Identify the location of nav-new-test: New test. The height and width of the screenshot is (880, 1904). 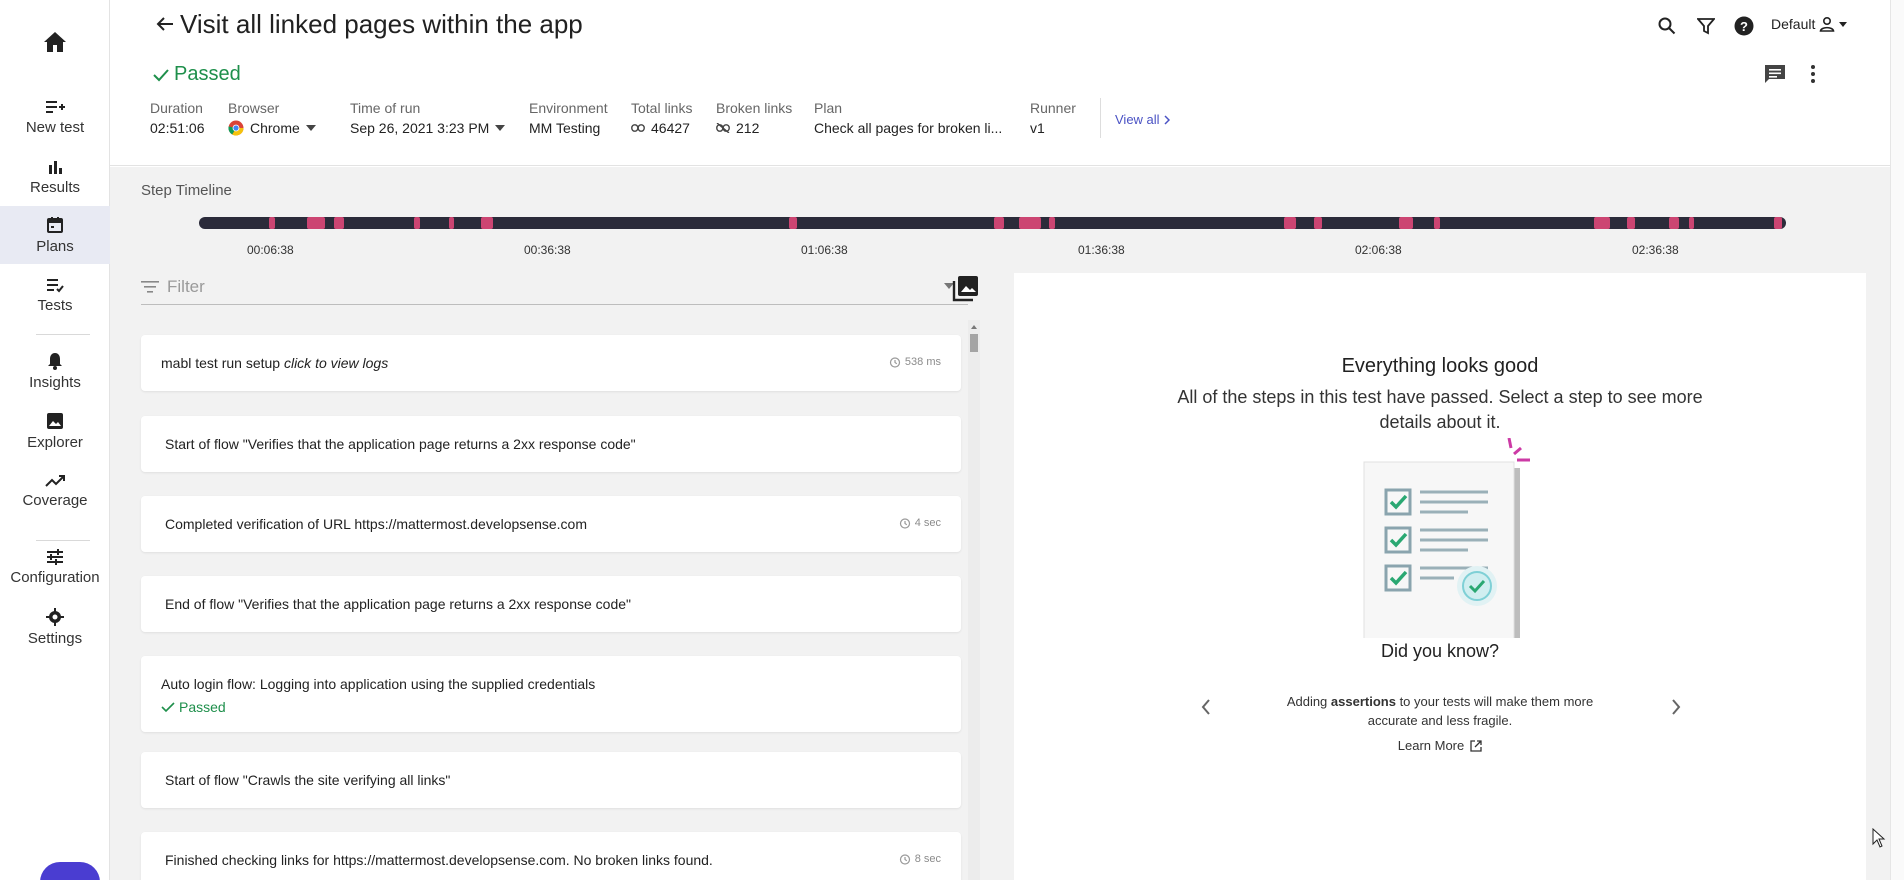
(55, 117).